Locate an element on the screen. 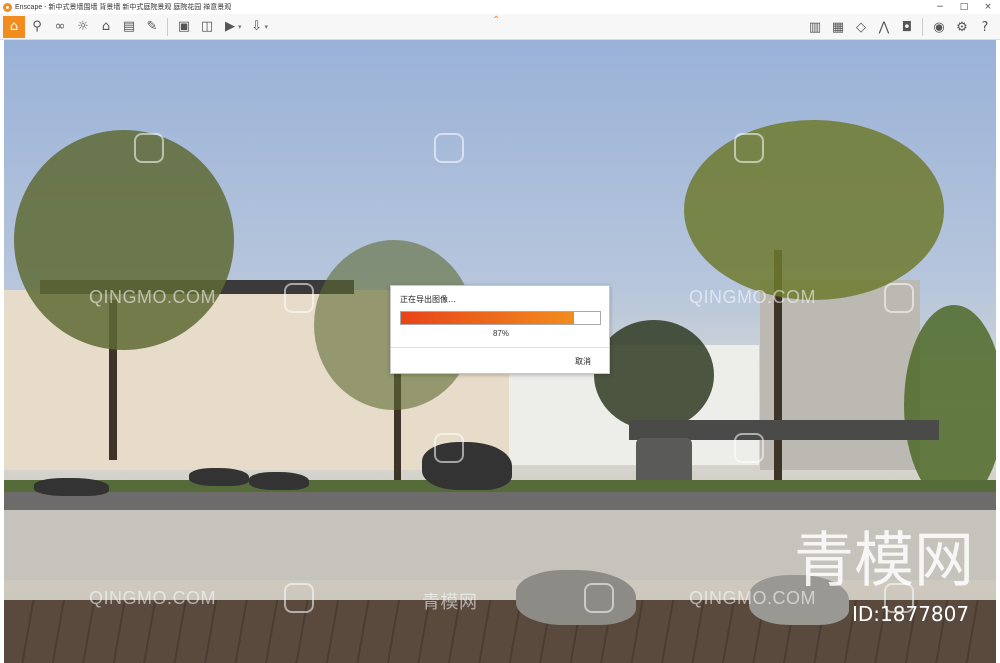 Image resolution: width=1000 pixels, height=663 pixels. book-icon: ▥ is located at coordinates (815, 27).